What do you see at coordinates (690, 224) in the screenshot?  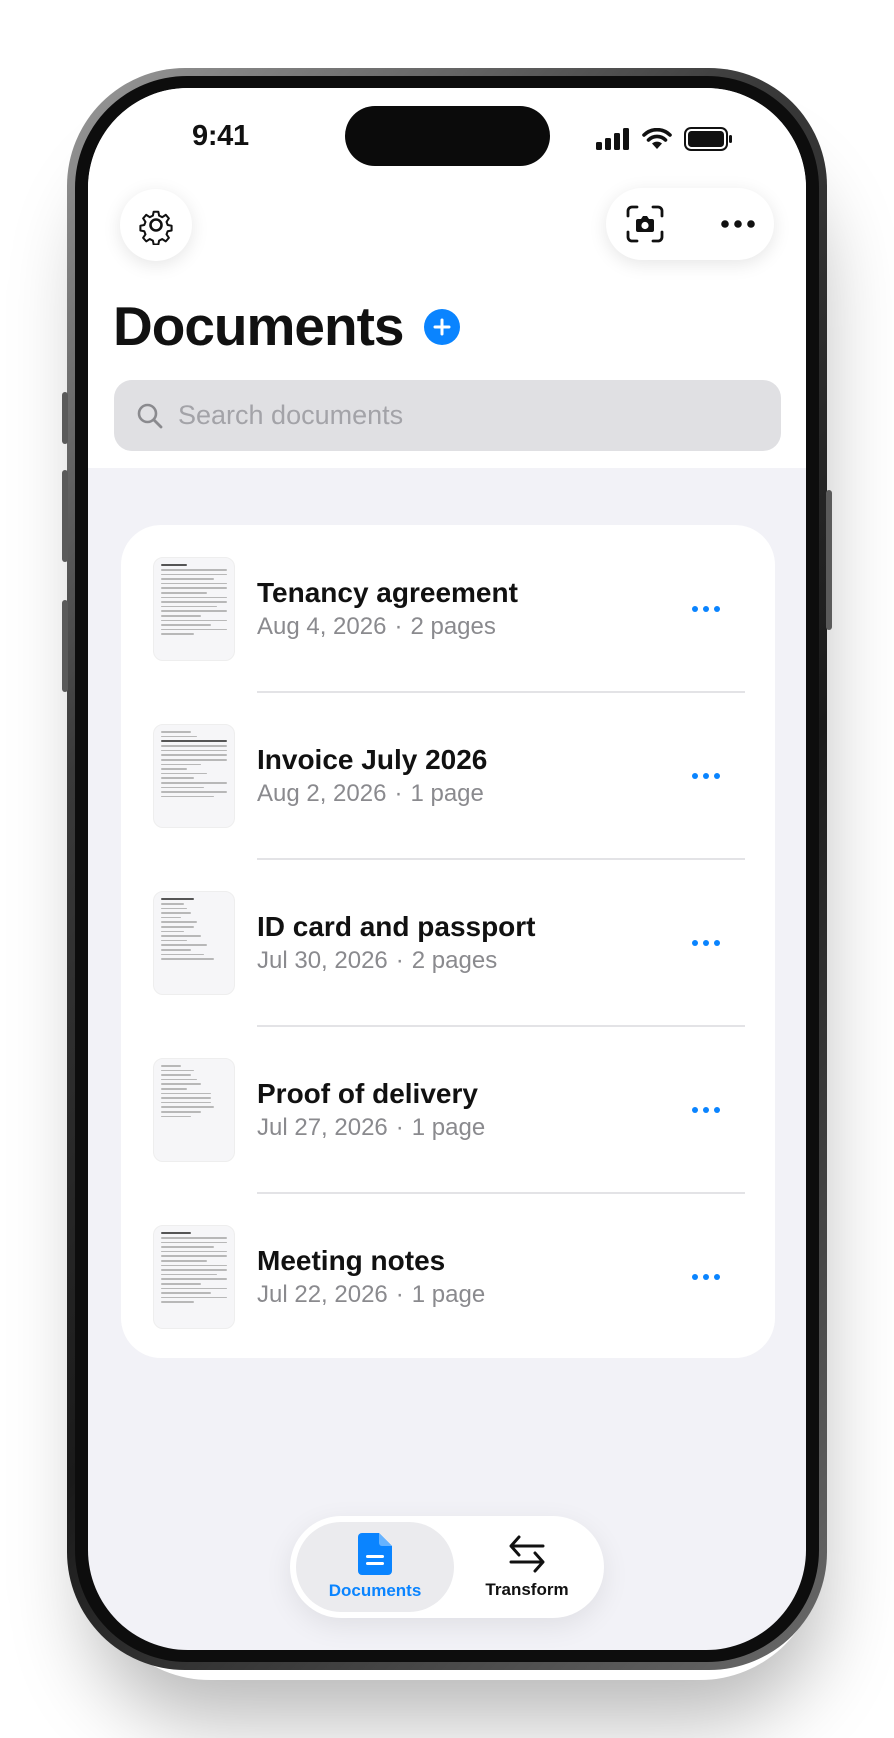 I see `toolbar-actions` at bounding box center [690, 224].